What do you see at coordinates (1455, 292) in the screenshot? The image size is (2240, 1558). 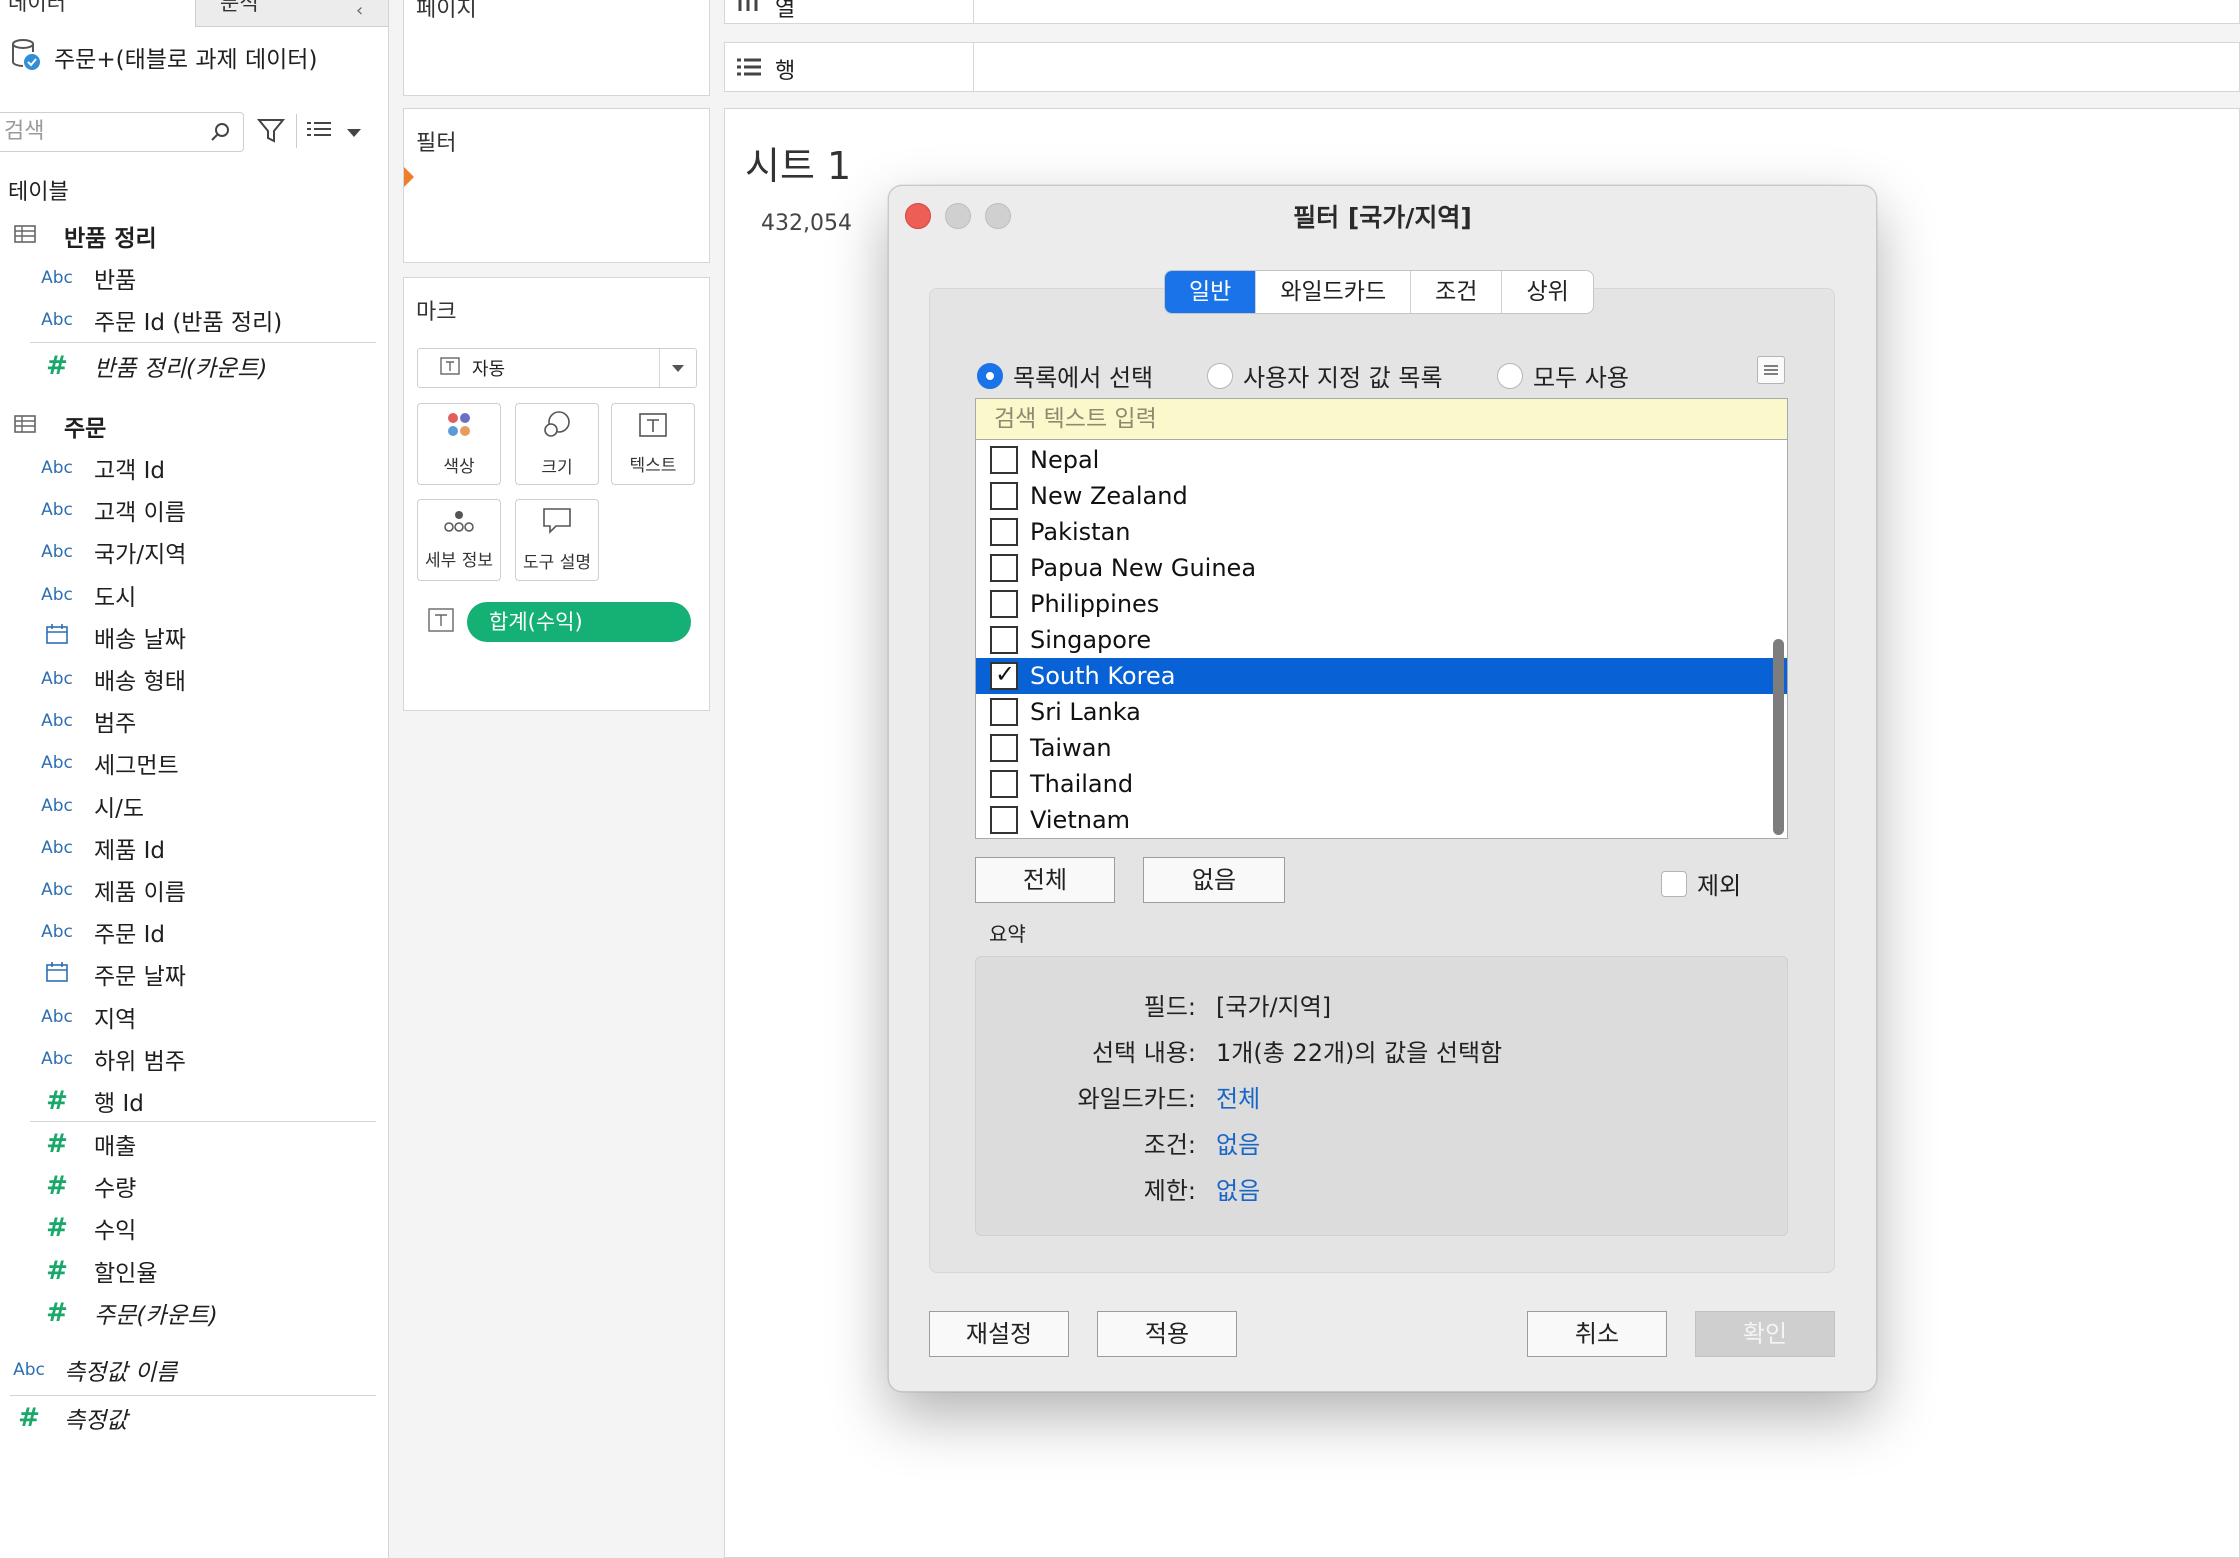 I see `tab-condition: 조건` at bounding box center [1455, 292].